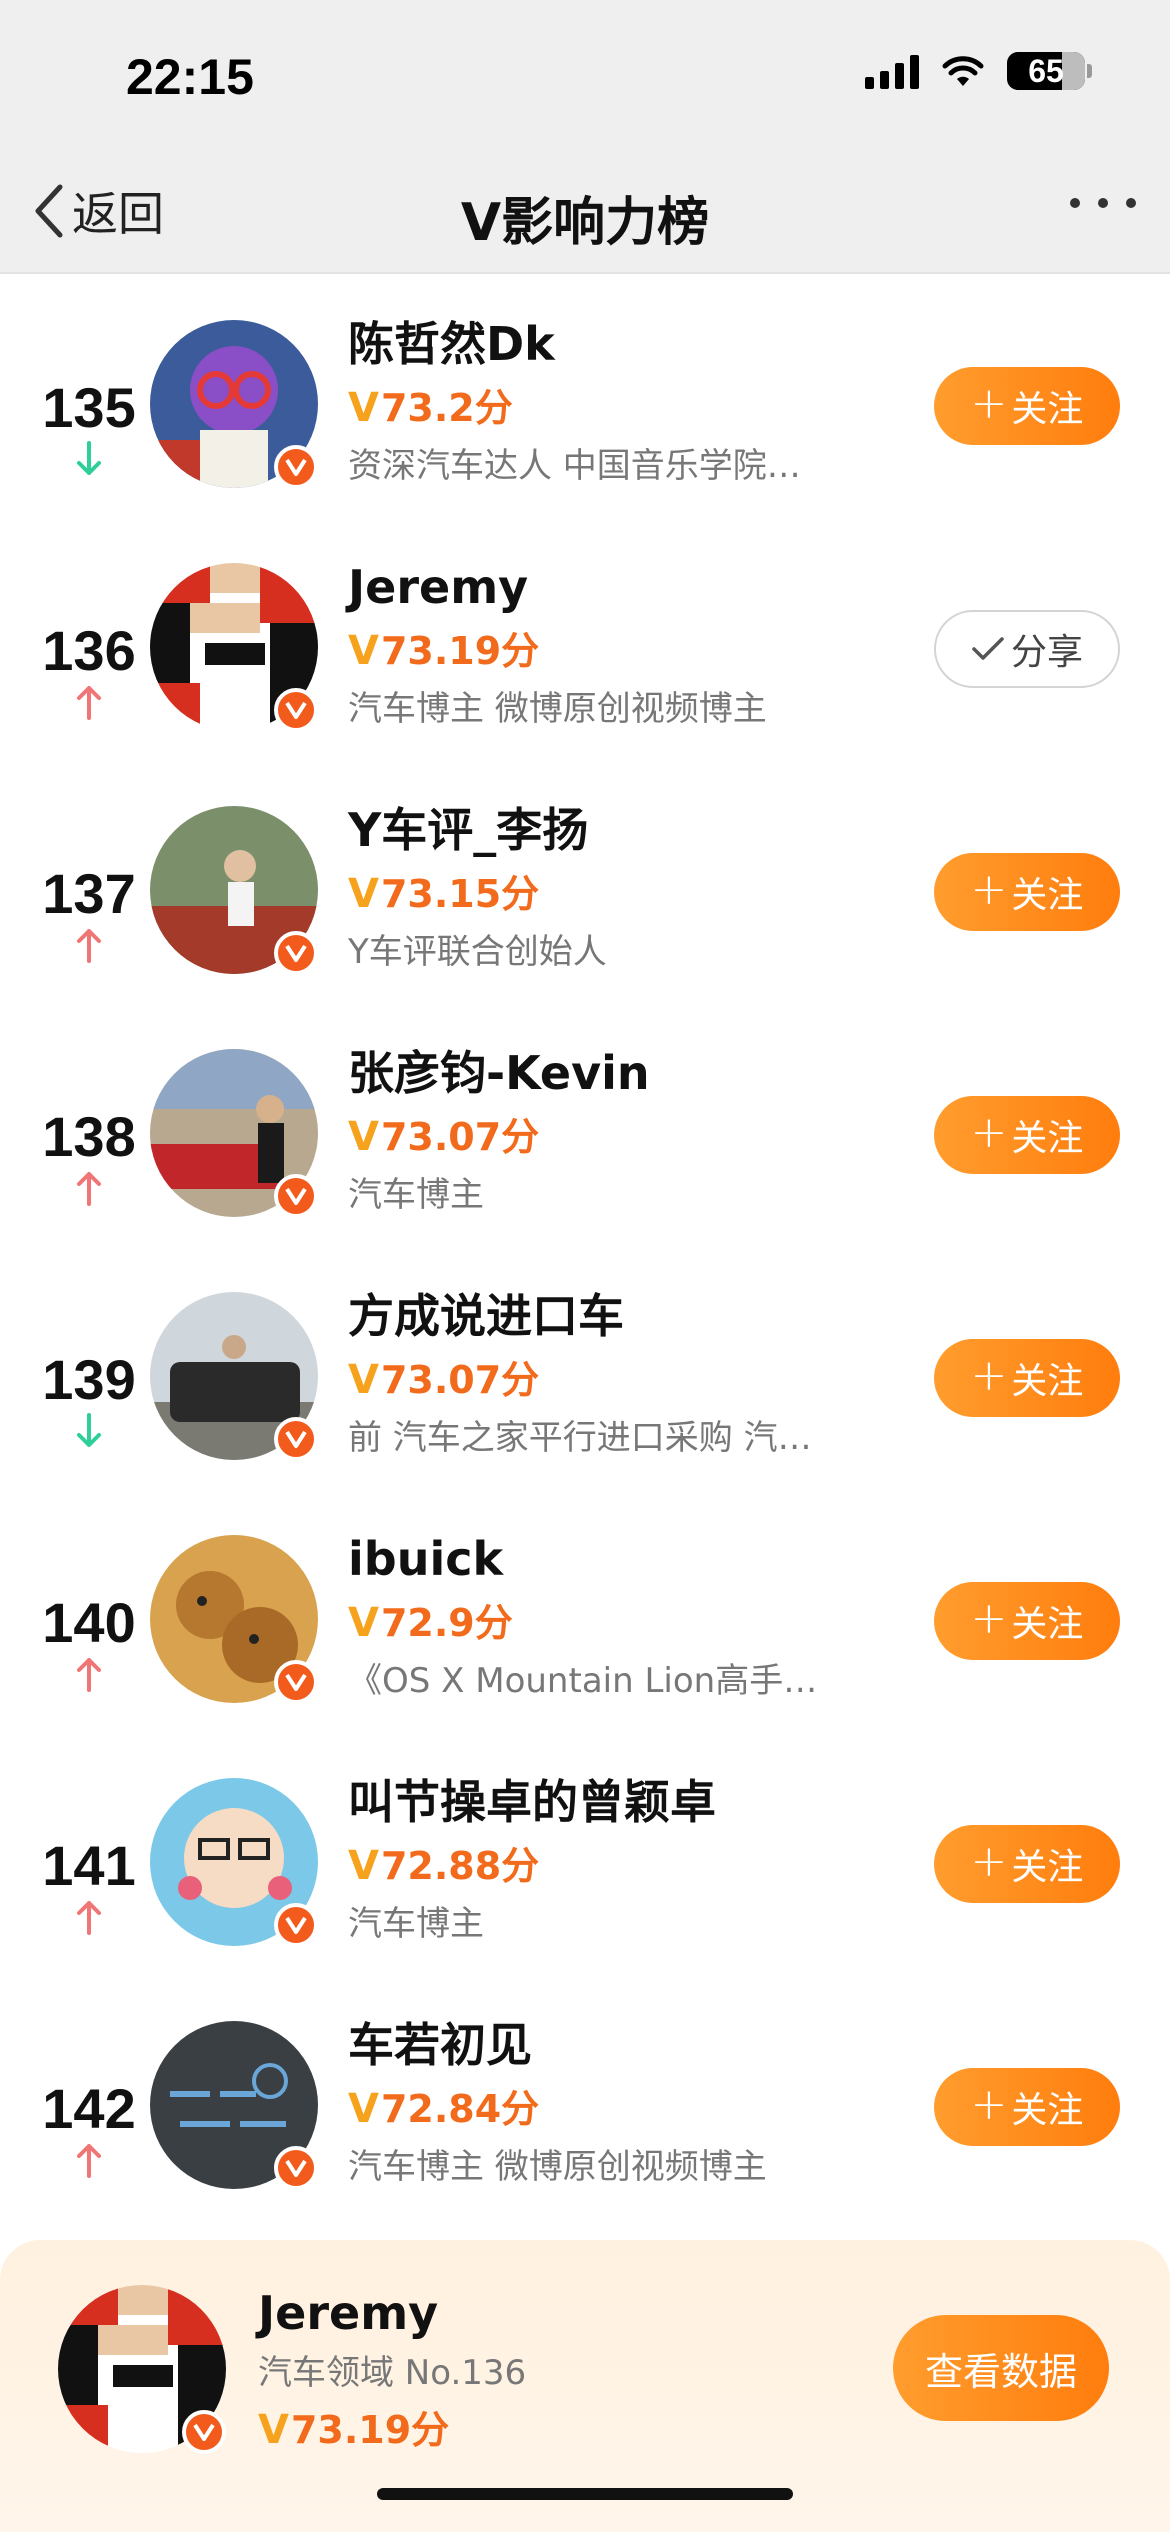 Image resolution: width=1170 pixels, height=2532 pixels. I want to click on user-name: 车若初见, so click(608, 2045).